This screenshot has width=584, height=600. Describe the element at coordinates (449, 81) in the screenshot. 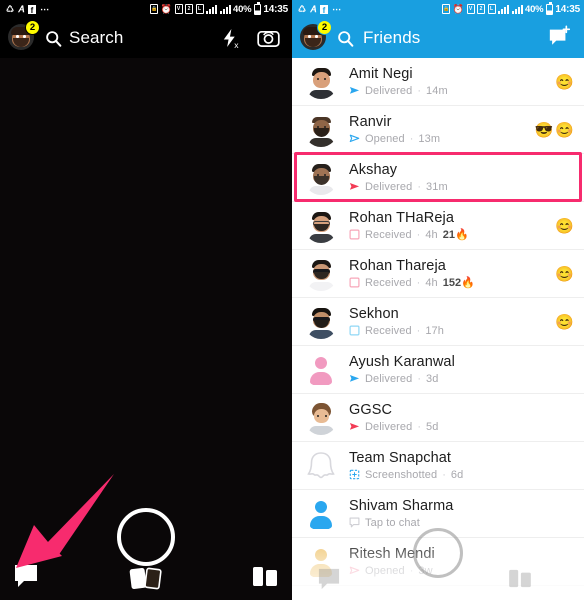

I see `friend-info: Amit Negi Delivered · 14m` at that location.